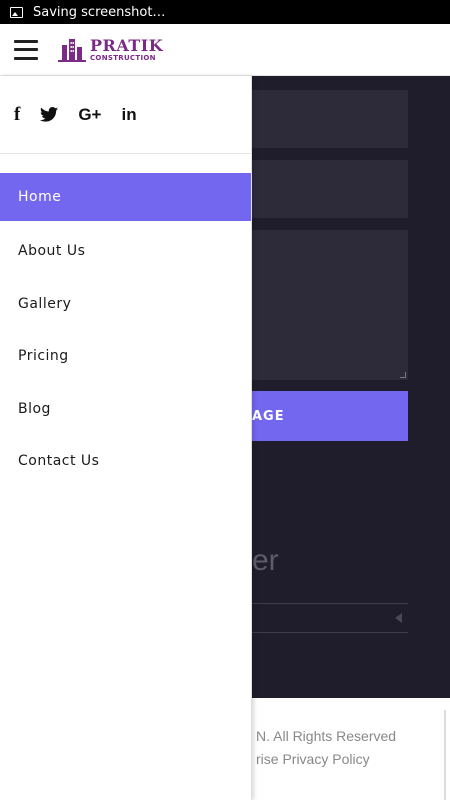 This screenshot has width=450, height=800. What do you see at coordinates (125, 251) in the screenshot?
I see `menu-item-about-us: About Us` at bounding box center [125, 251].